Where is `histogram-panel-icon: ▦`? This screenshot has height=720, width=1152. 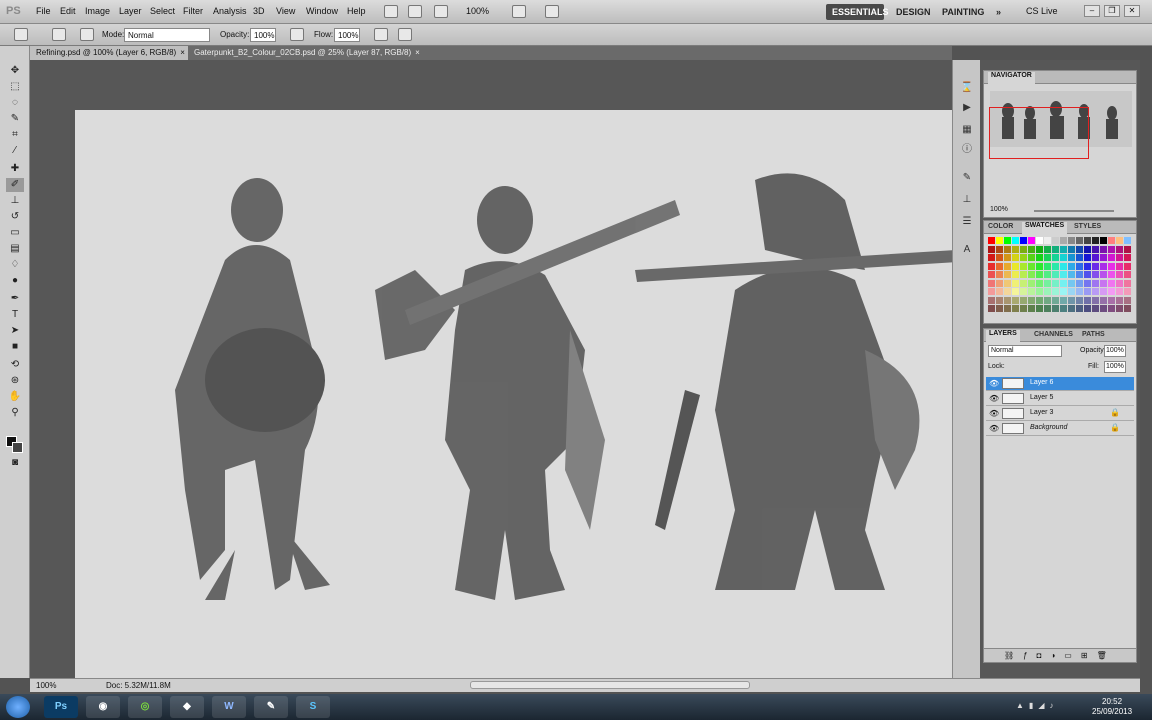
histogram-panel-icon: ▦ is located at coordinates (967, 130).